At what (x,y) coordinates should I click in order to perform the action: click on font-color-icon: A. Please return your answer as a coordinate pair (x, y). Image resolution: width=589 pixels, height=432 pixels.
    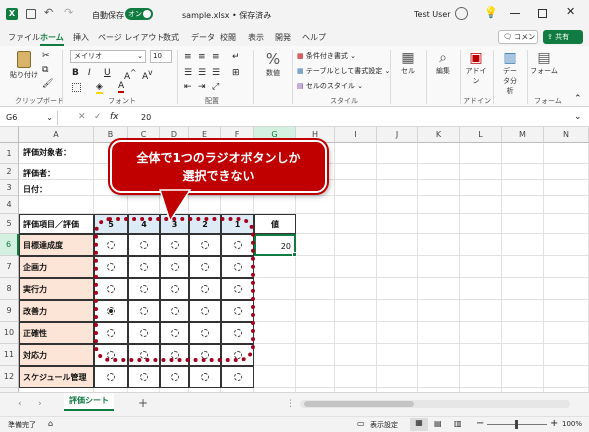
    Looking at the image, I should click on (121, 87).